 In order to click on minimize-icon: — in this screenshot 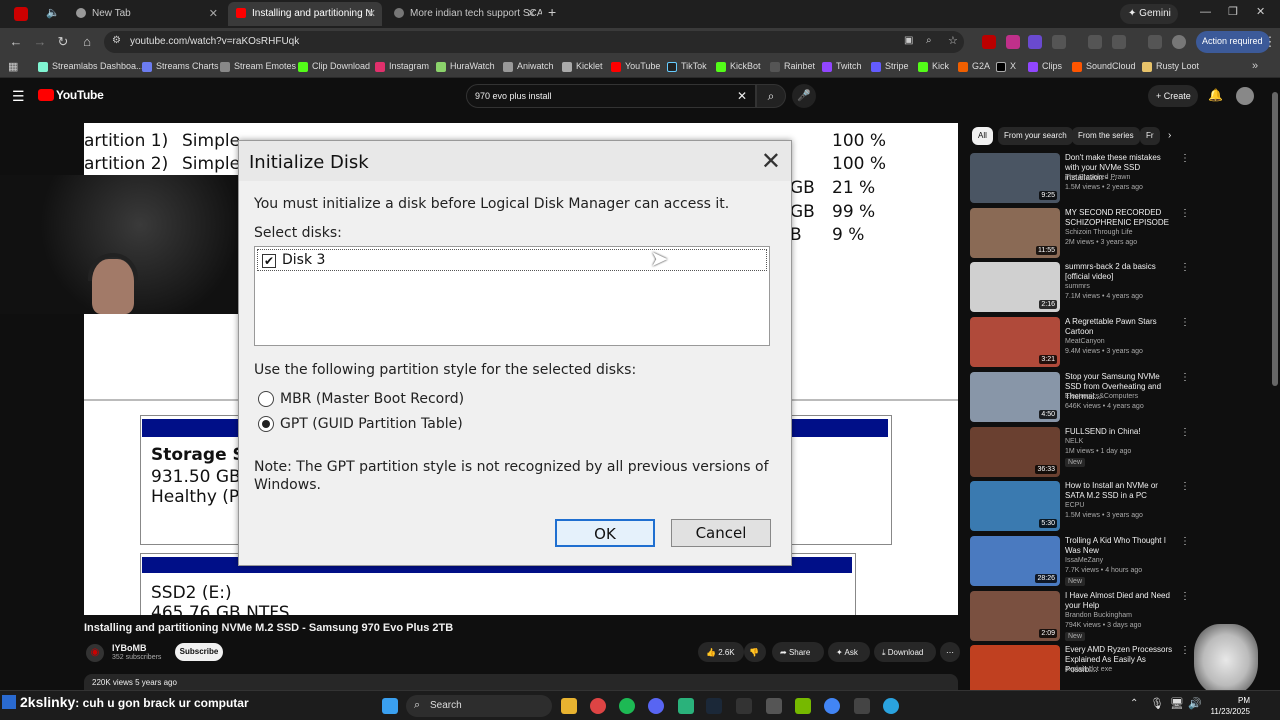, I will do `click(1205, 12)`.